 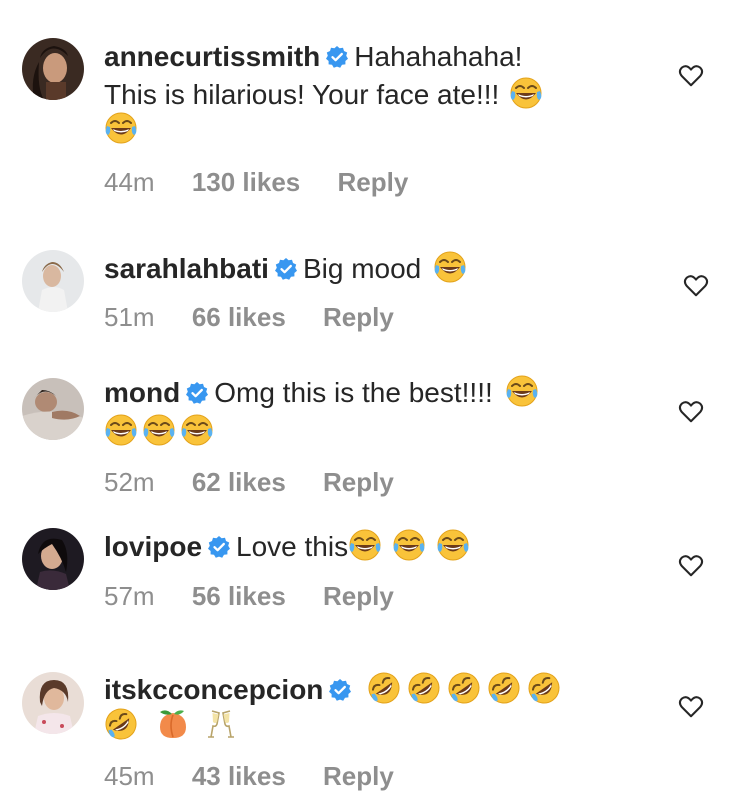 What do you see at coordinates (292, 546) in the screenshot?
I see `comment-text: Love this` at bounding box center [292, 546].